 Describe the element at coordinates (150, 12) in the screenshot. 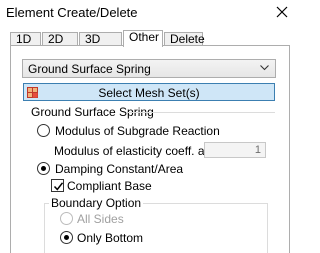

I see `title-bar: Element Create/Delete` at that location.